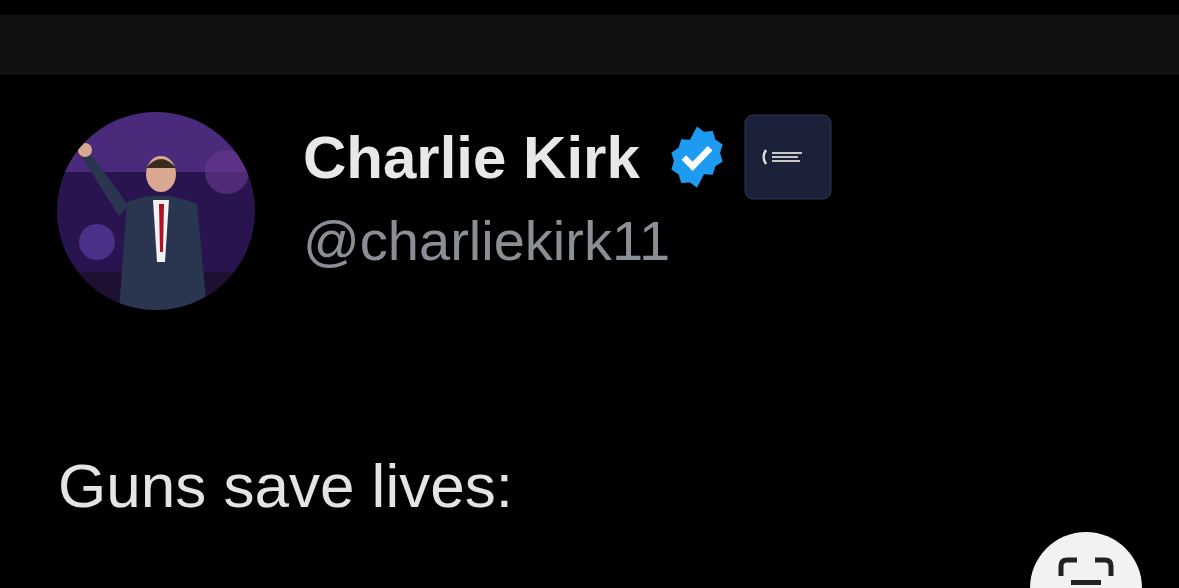 Image resolution: width=1179 pixels, height=588 pixels. Describe the element at coordinates (286, 485) in the screenshot. I see `post-text: Guns save lives:` at that location.